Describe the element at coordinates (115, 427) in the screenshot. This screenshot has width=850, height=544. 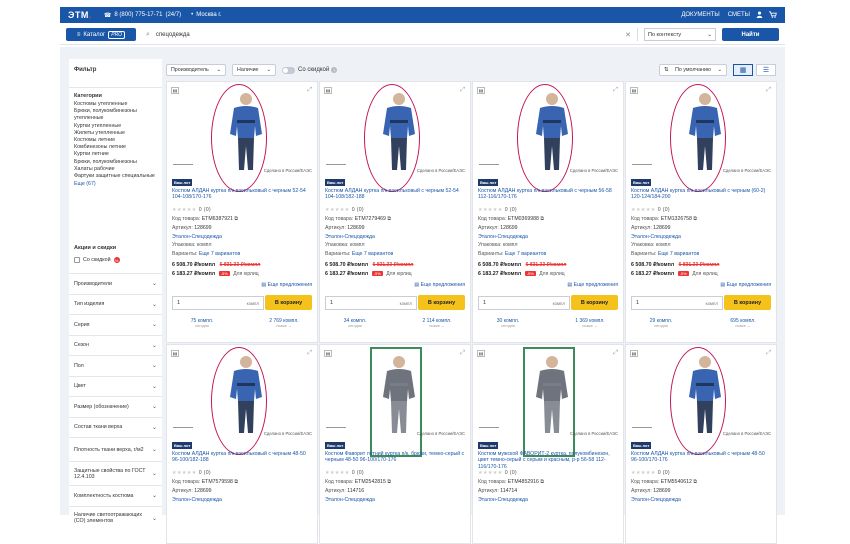
I see `facet-fabric: Состав ткани верха ⌄` at that location.